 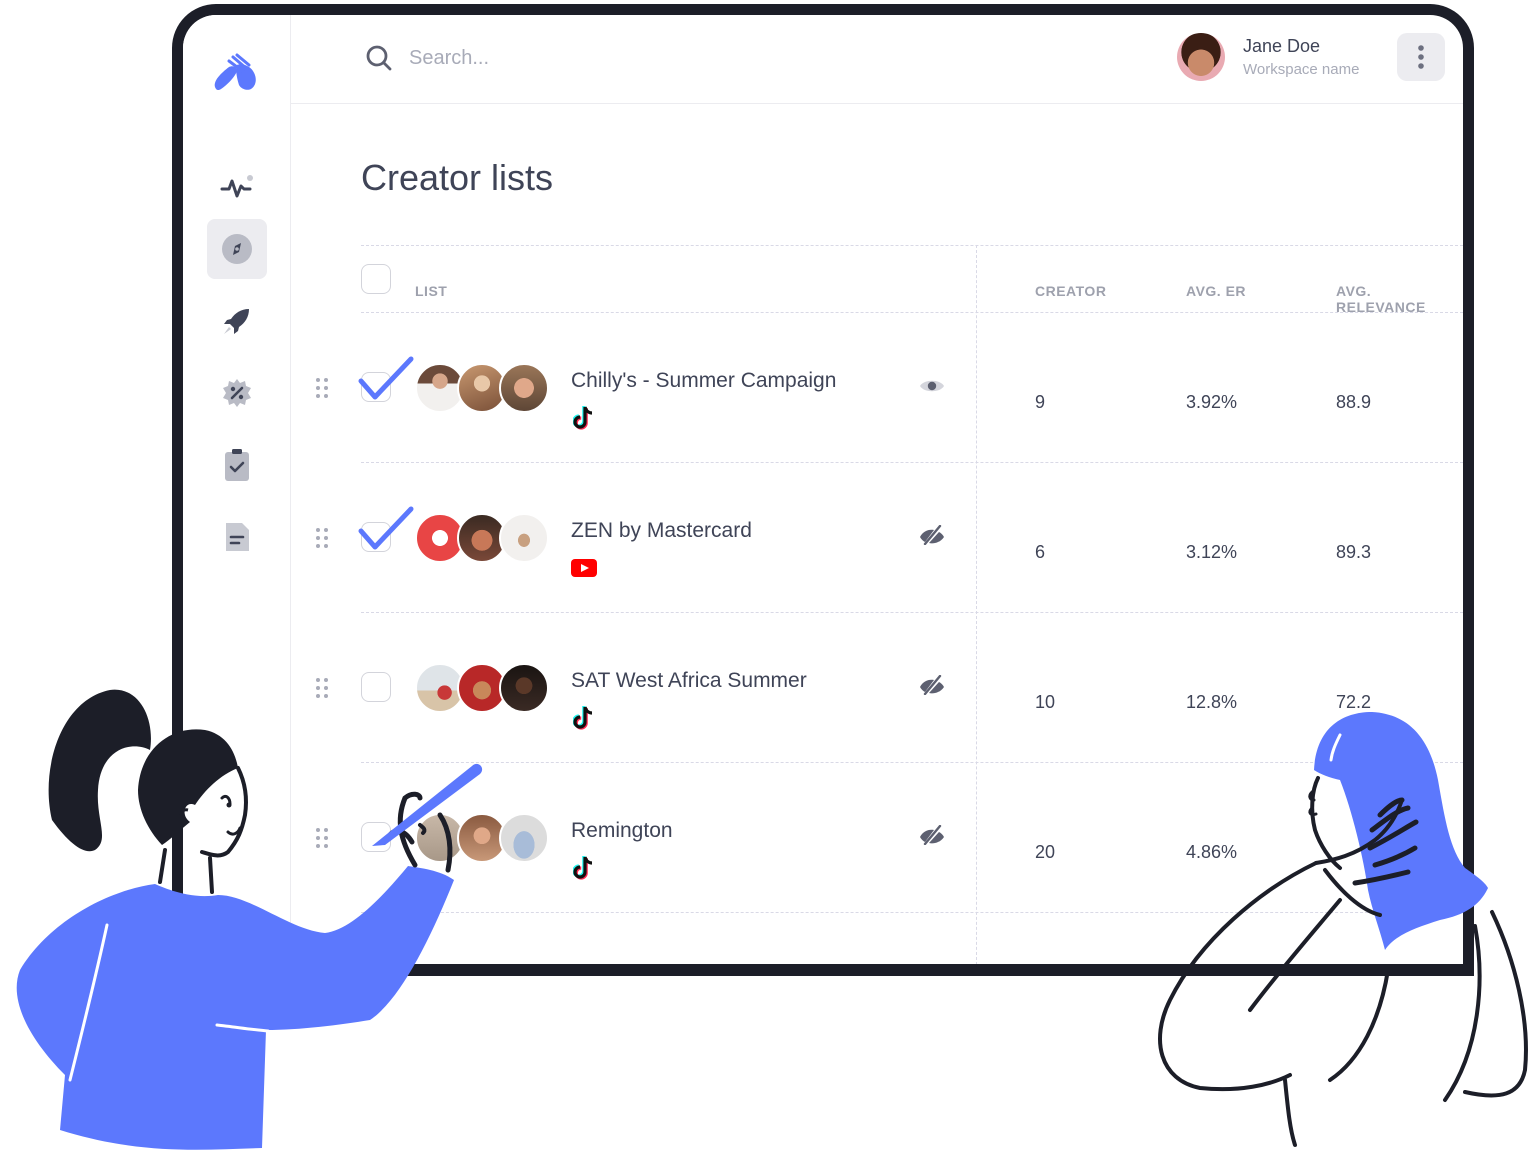 What do you see at coordinates (1354, 552) in the screenshot?
I see `avg-relevance-value: 89.3` at bounding box center [1354, 552].